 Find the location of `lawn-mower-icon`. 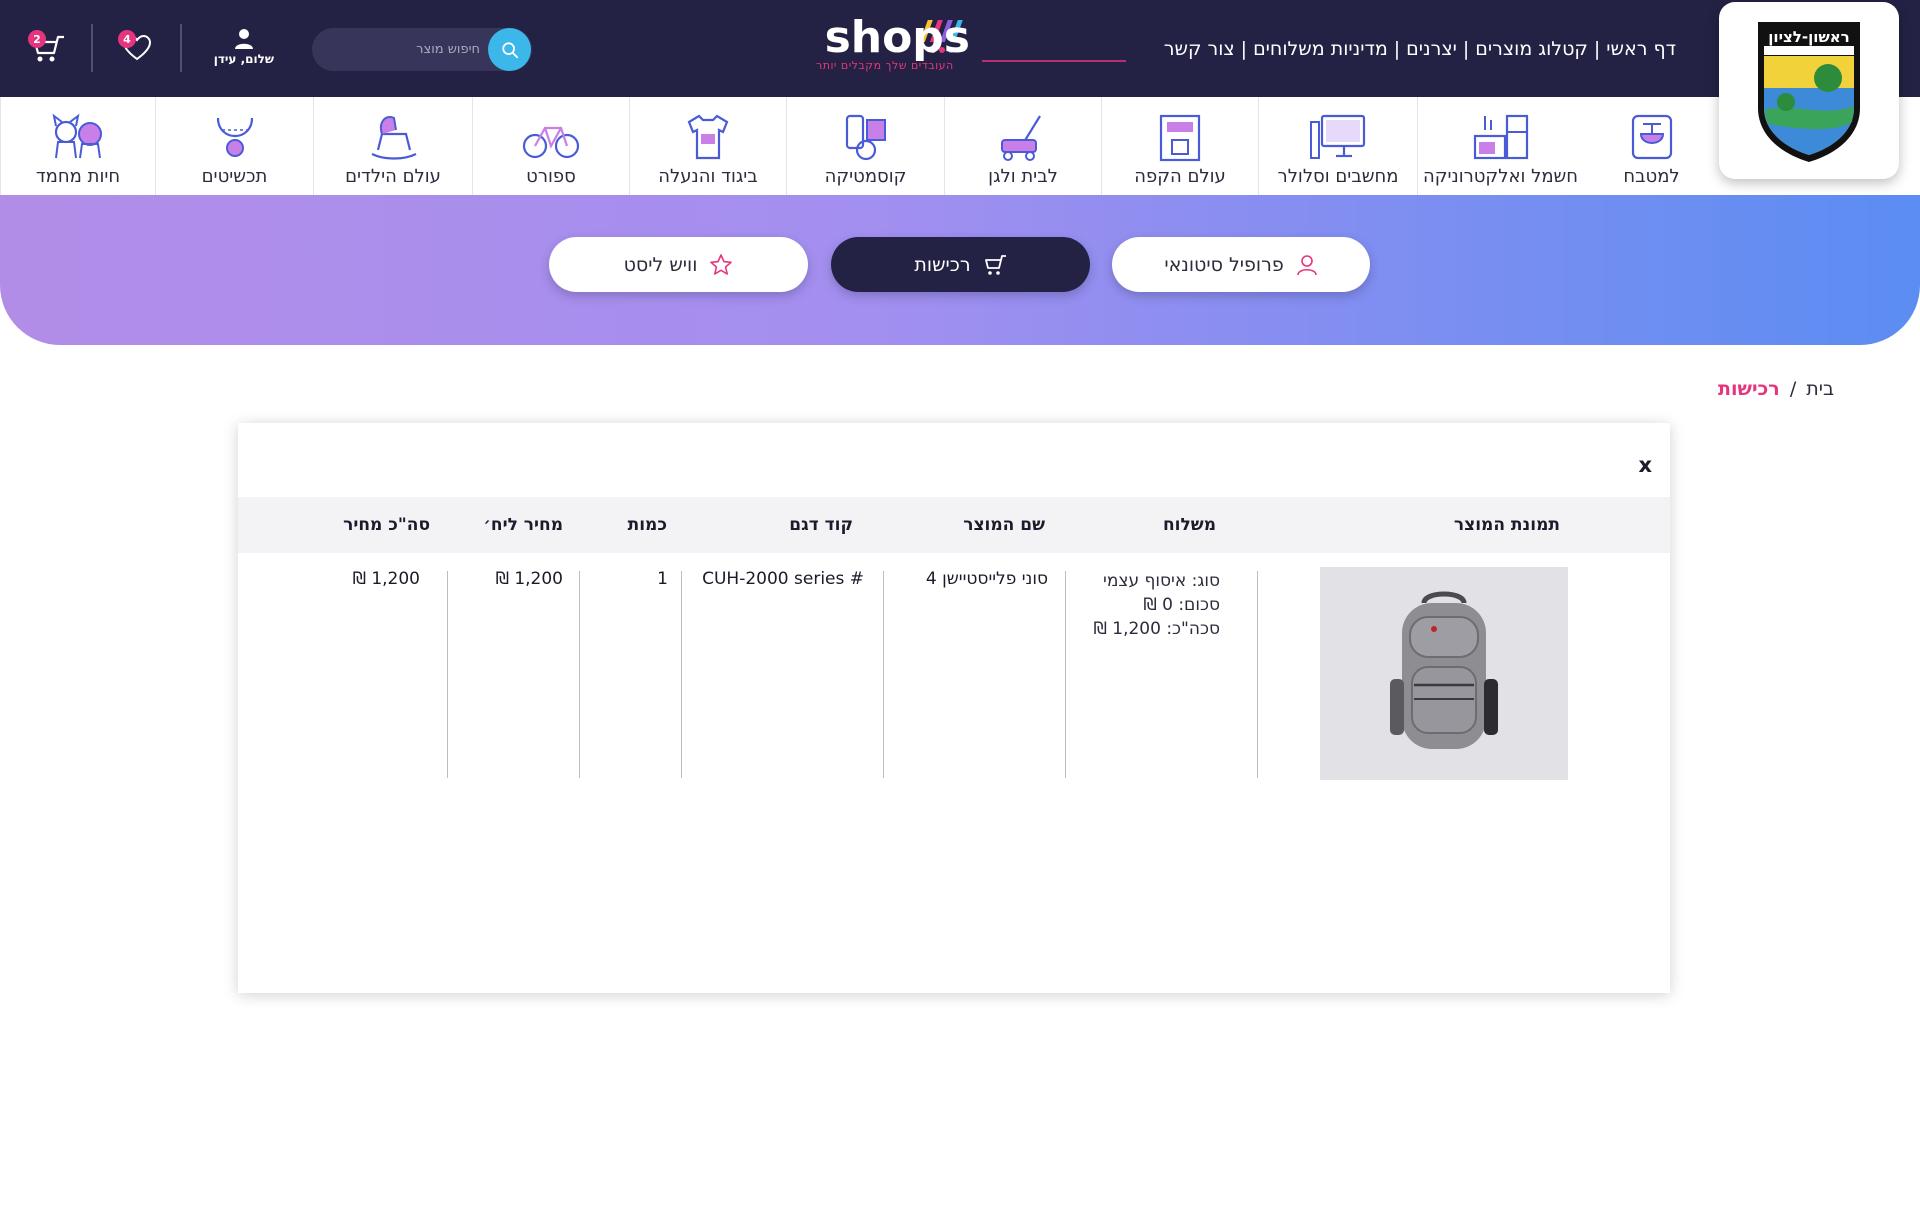

lawn-mower-icon is located at coordinates (1020, 138).